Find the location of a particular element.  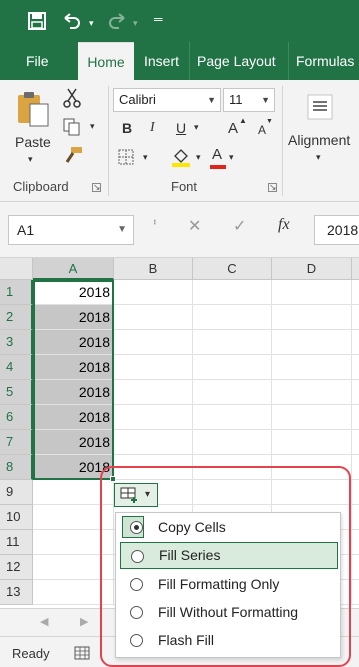

cell-a12 is located at coordinates (73, 567).